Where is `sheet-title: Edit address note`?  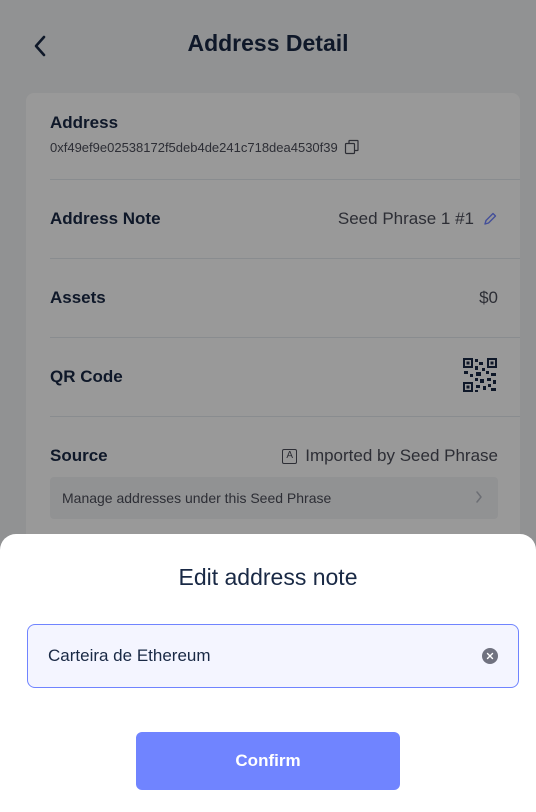 sheet-title: Edit address note is located at coordinates (268, 577).